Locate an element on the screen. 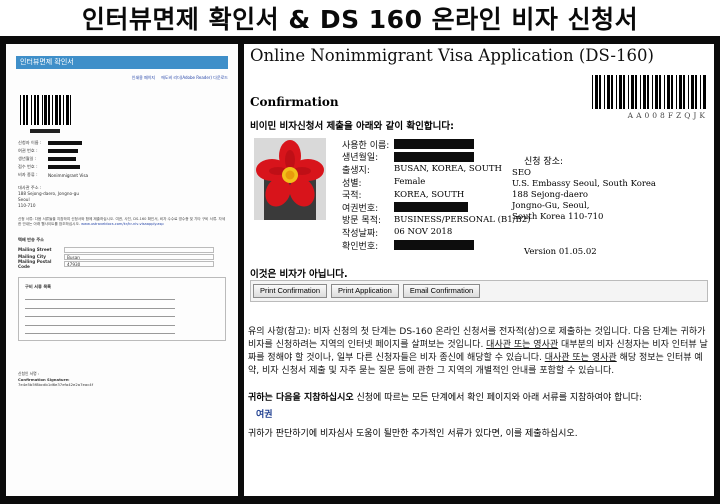 The image size is (720, 504). print-confirmation-button: Print Confirmation is located at coordinates (290, 291).